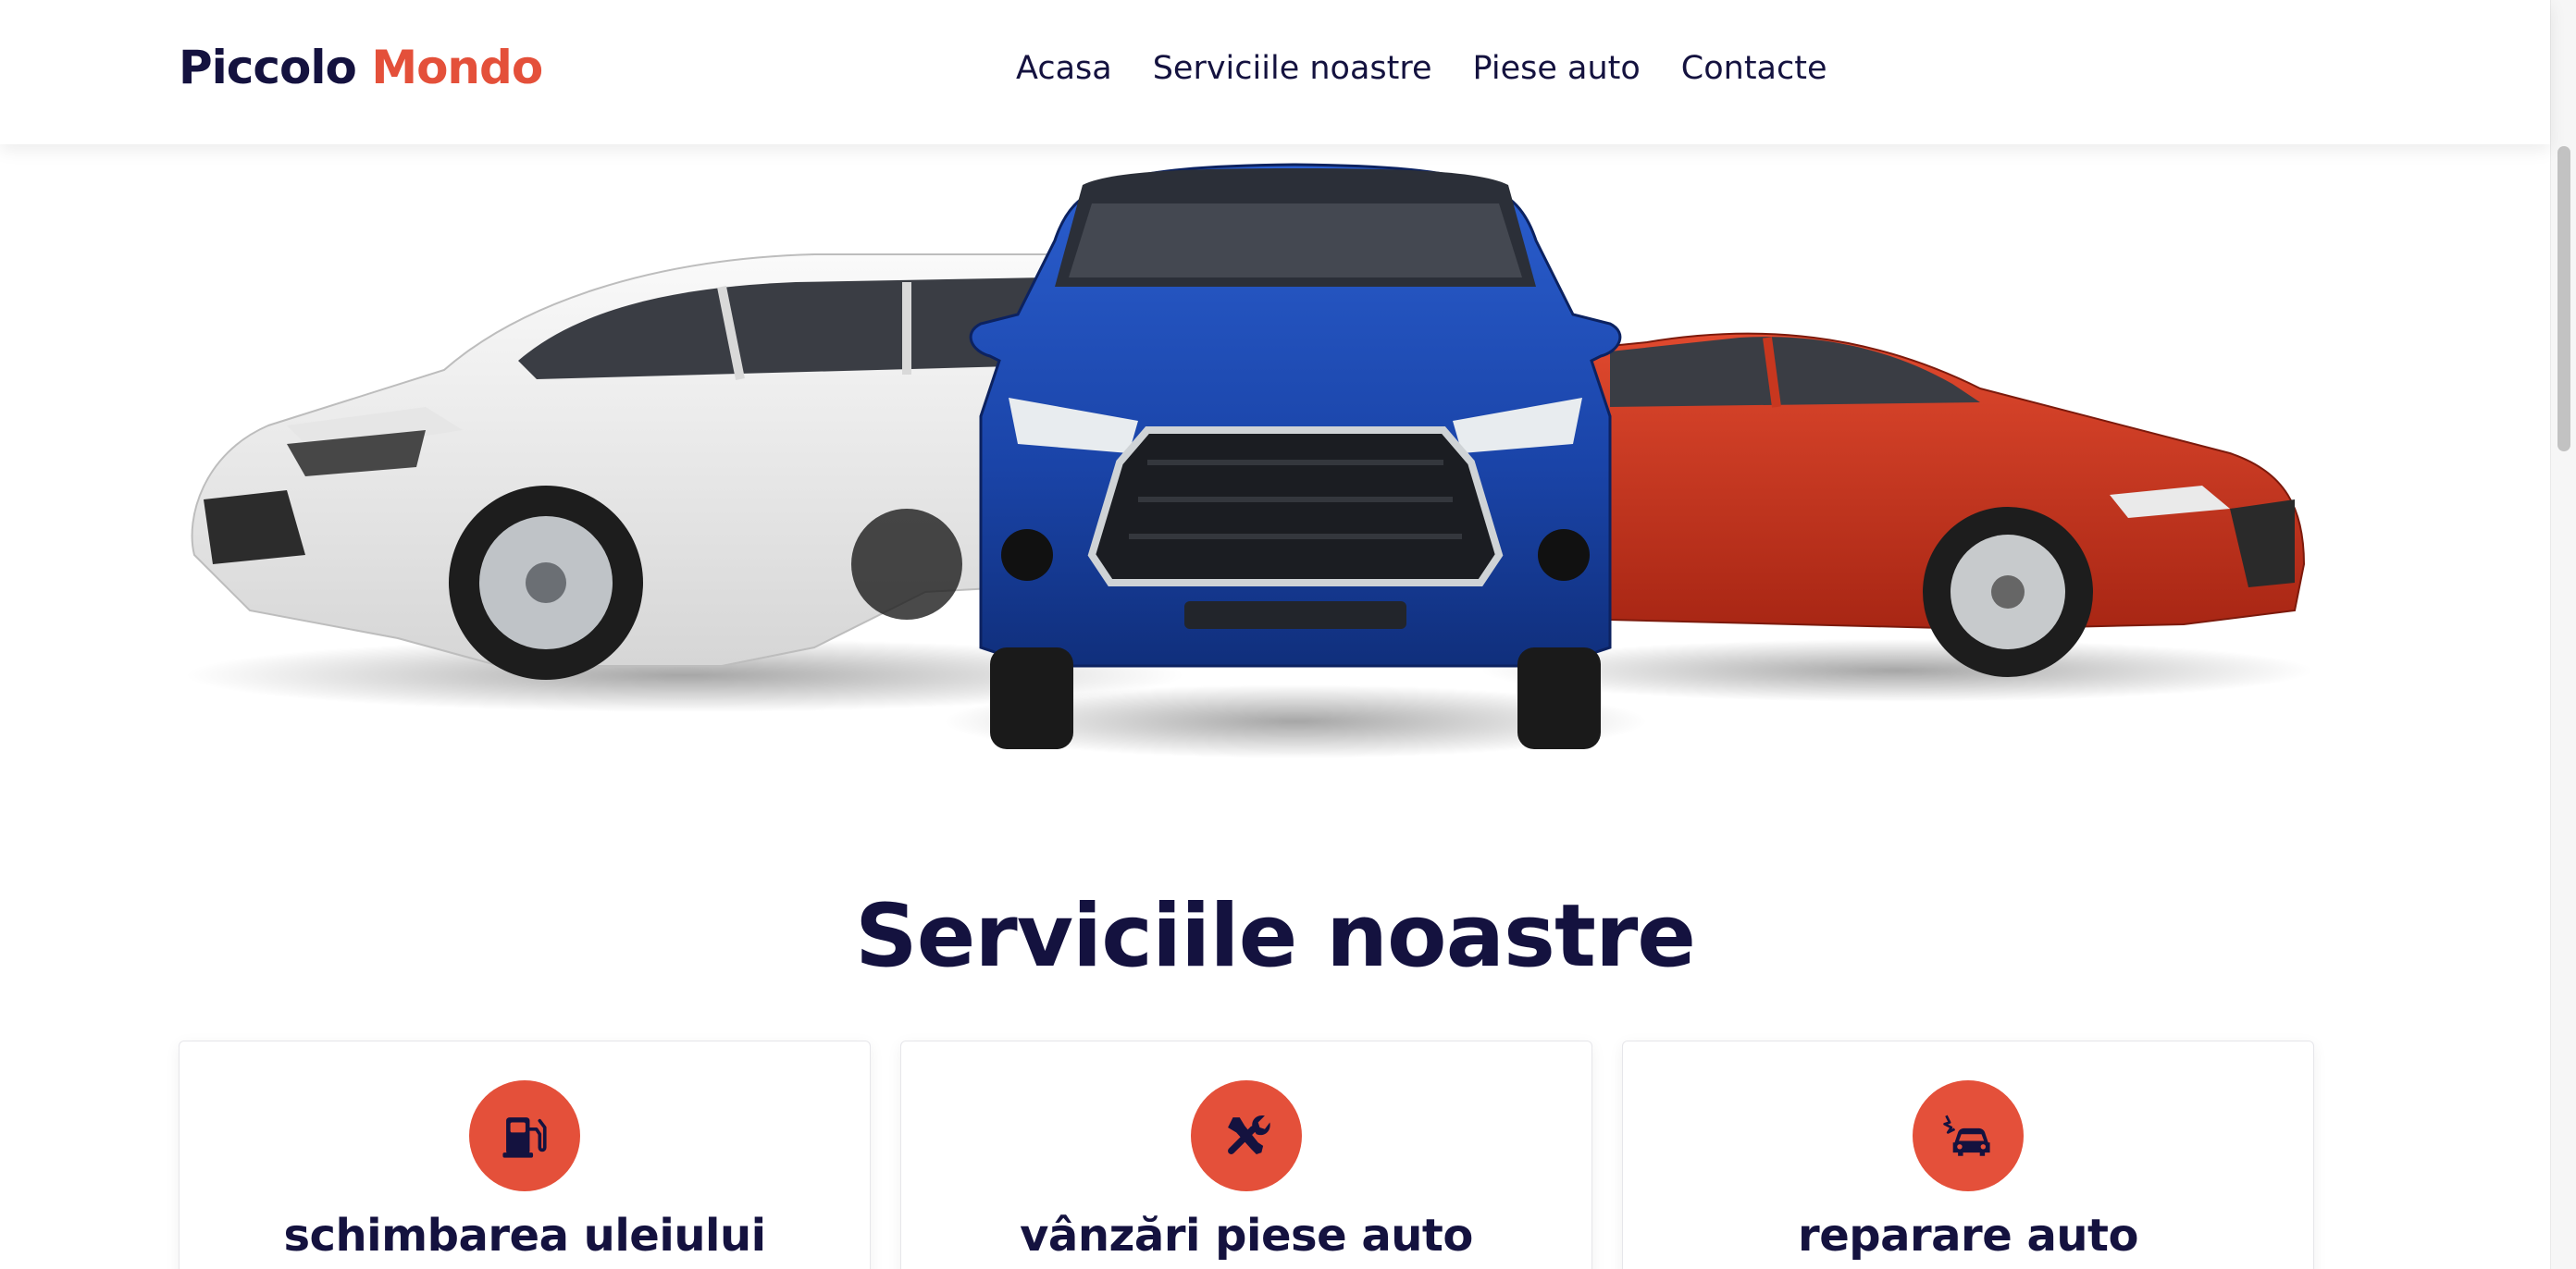 This screenshot has width=2576, height=1269. What do you see at coordinates (268, 67) in the screenshot?
I see `brand-first-word: Piccolo` at bounding box center [268, 67].